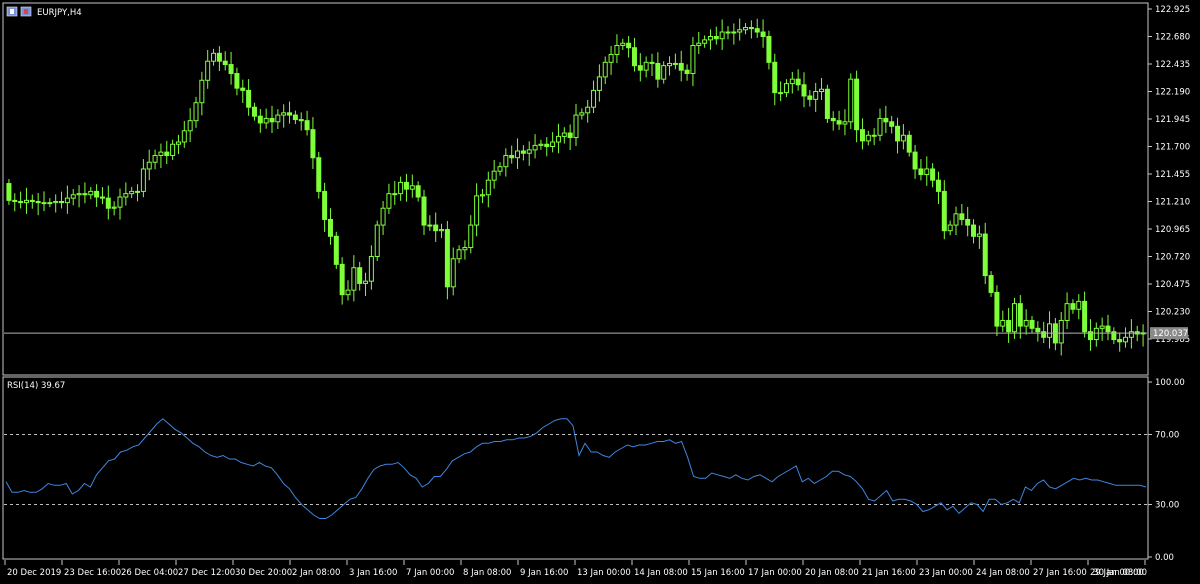  What do you see at coordinates (1172, 230) in the screenshot?
I see `price-tick-label: 120.965` at bounding box center [1172, 230].